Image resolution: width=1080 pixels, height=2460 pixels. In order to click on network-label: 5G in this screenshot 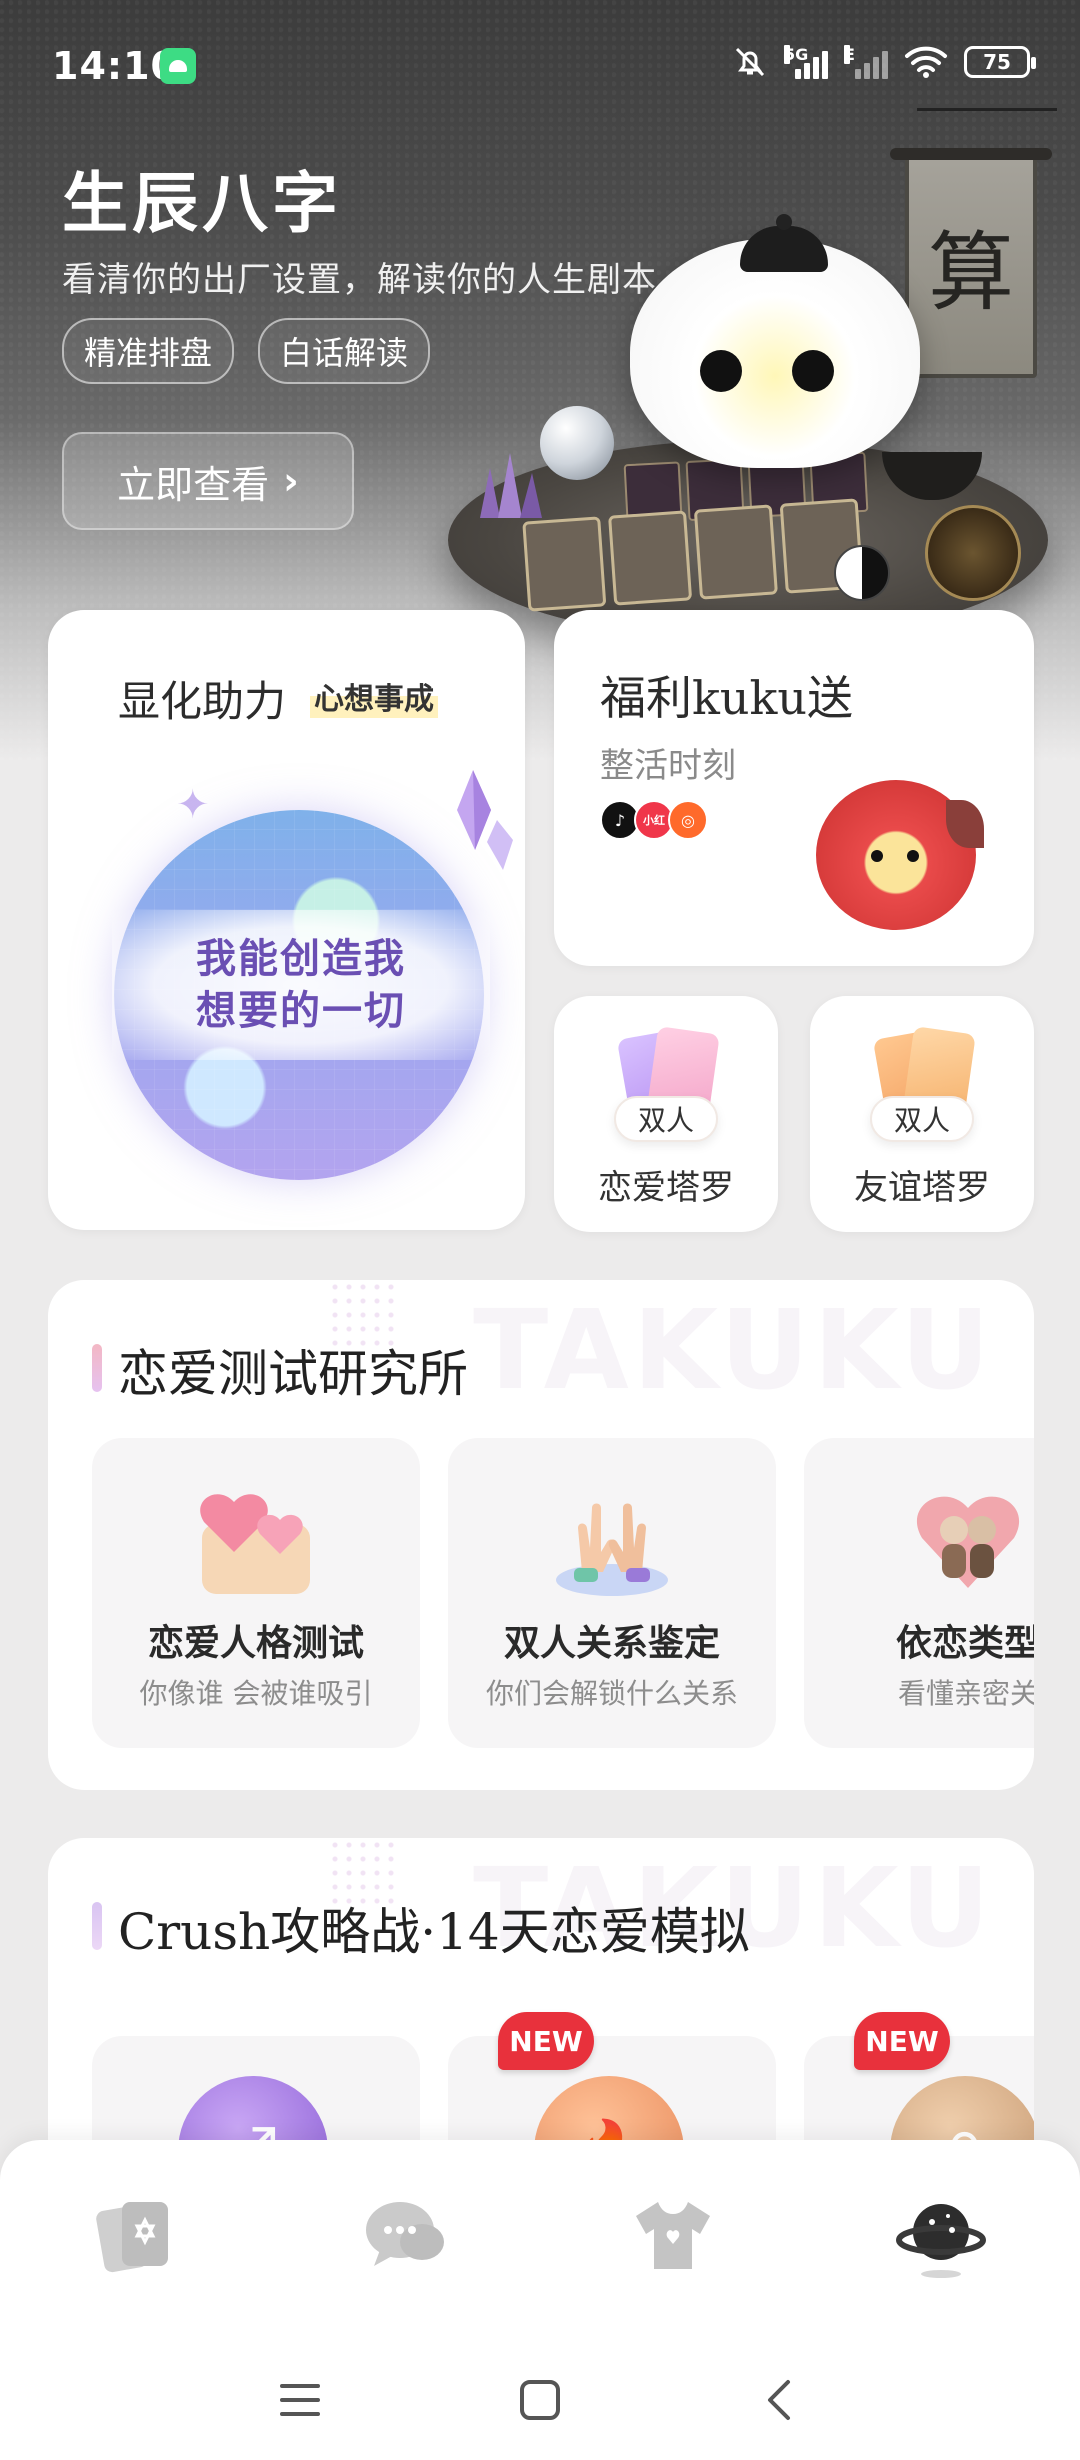, I will do `click(796, 54)`.